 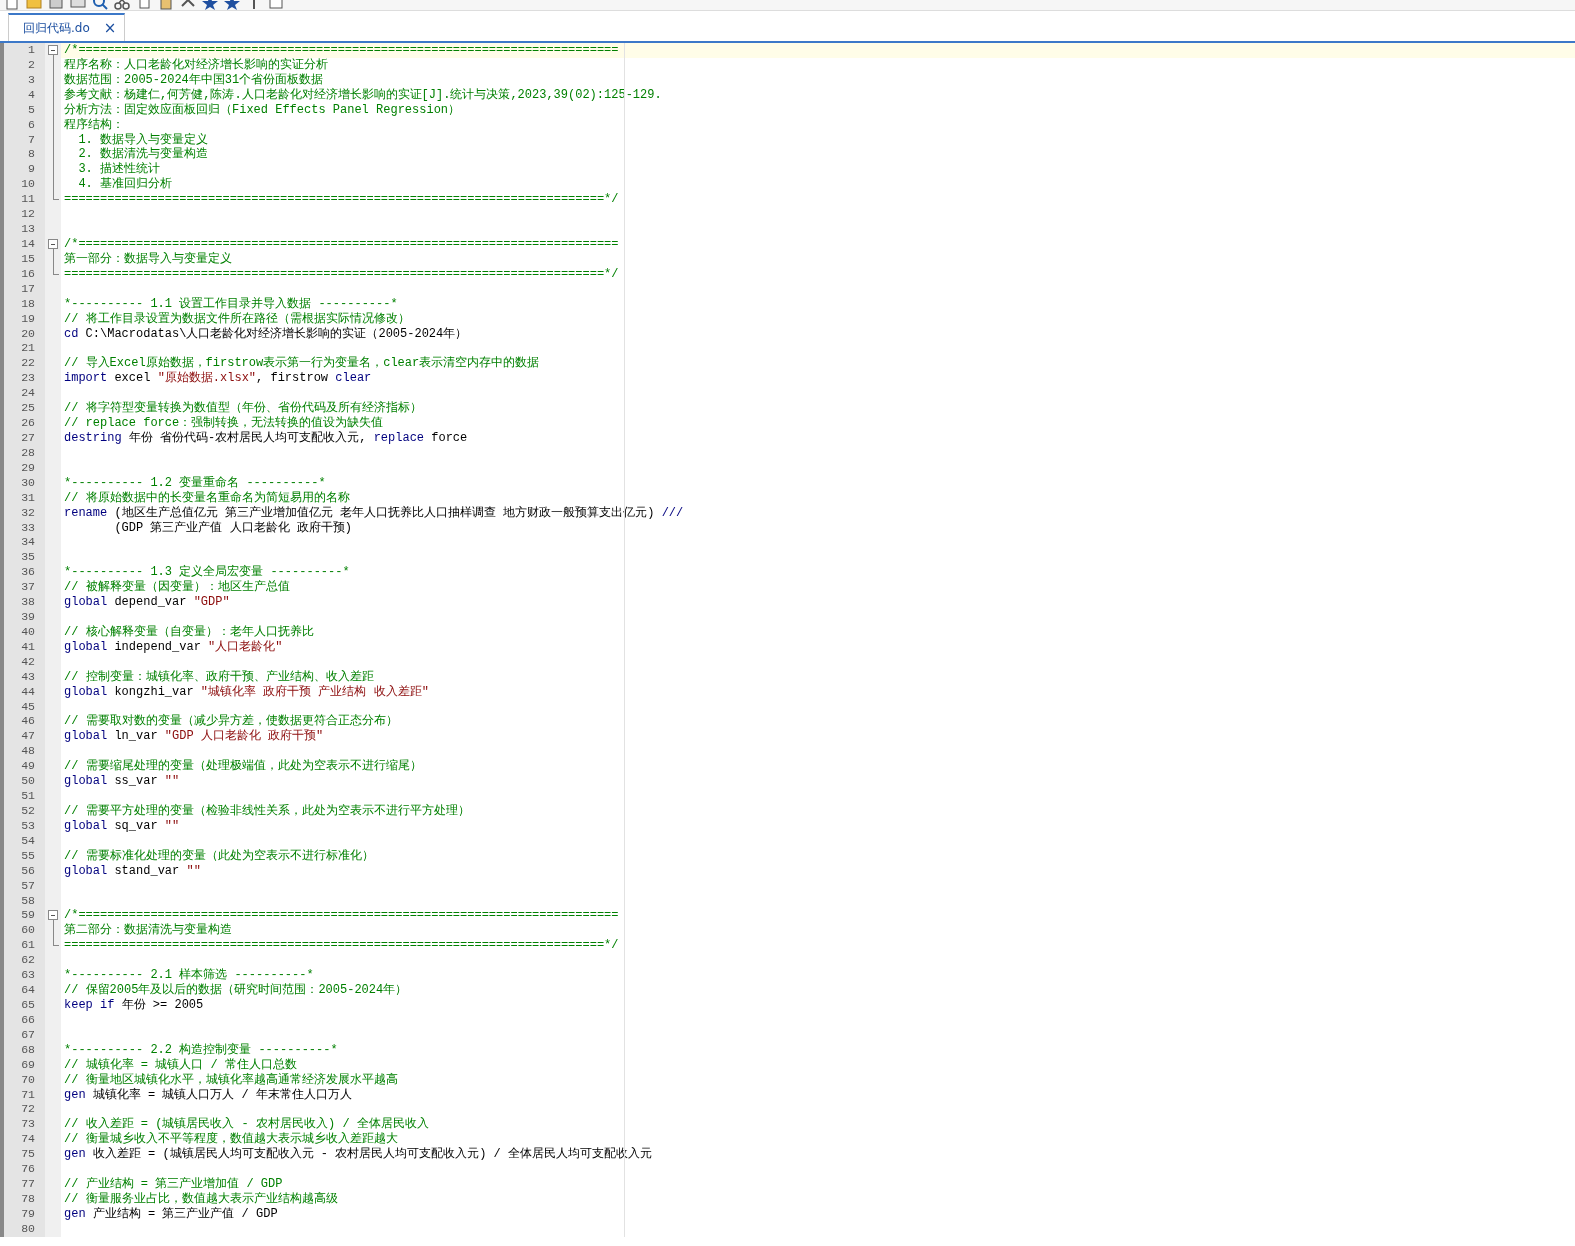 What do you see at coordinates (28, 871) in the screenshot?
I see `line-number: 56` at bounding box center [28, 871].